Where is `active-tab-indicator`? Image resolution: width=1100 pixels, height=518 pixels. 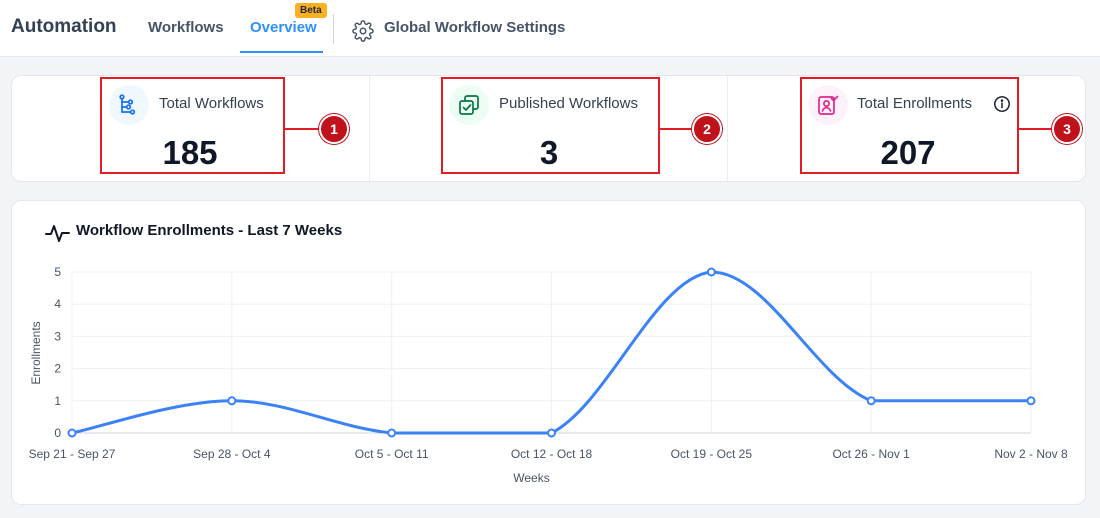 active-tab-indicator is located at coordinates (281, 52).